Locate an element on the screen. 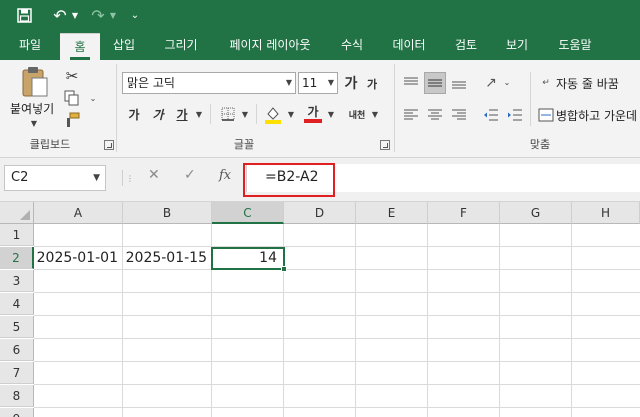  formula-bar: C2 ▼ ⋮ ✕ ✓ fx =B2-A2 is located at coordinates (320, 180).